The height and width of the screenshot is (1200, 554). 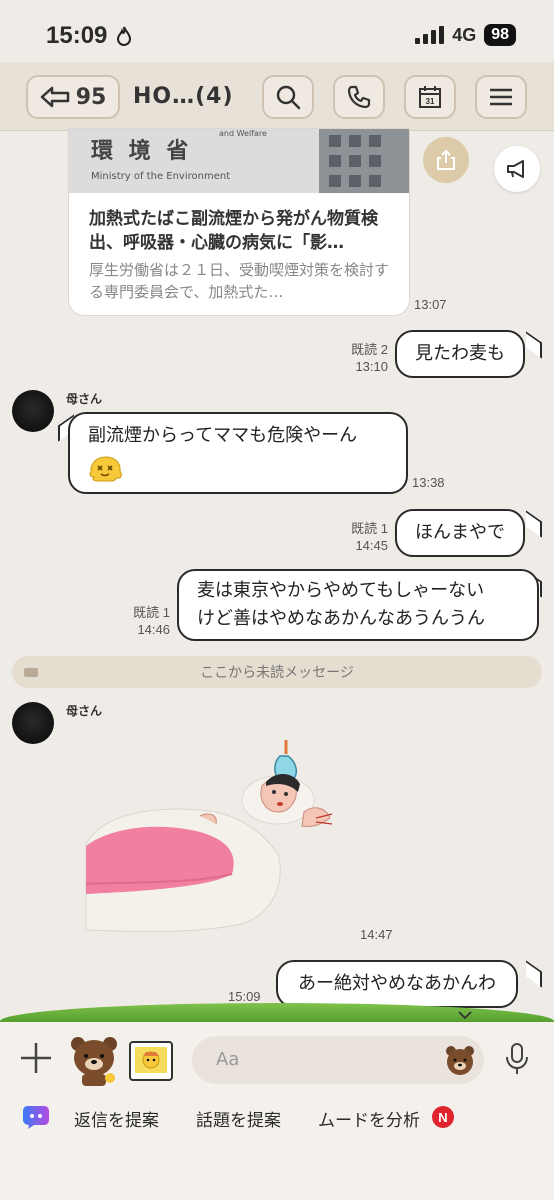 What do you see at coordinates (359, 537) in the screenshot?
I see `message-meta: 既読 1 14:45` at bounding box center [359, 537].